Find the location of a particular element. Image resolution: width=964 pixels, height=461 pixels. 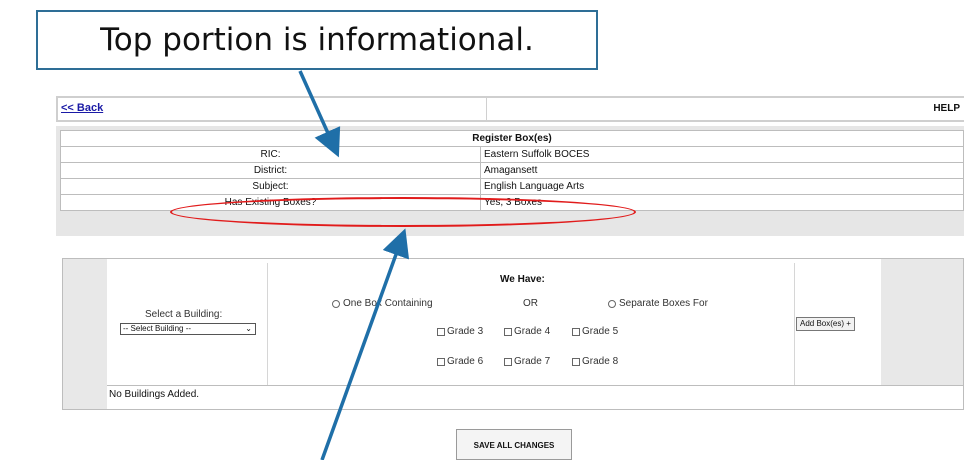

arrow-to-table is located at coordinates (319, 114).